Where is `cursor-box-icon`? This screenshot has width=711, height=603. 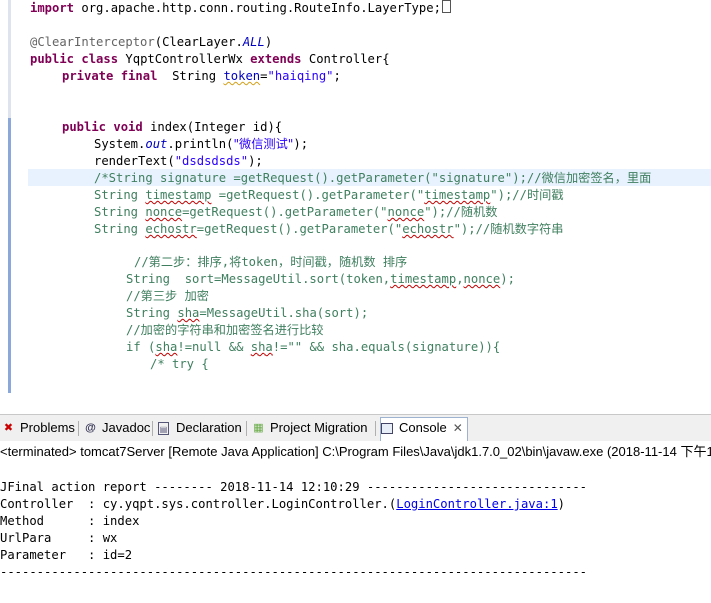
cursor-box-icon is located at coordinates (446, 6).